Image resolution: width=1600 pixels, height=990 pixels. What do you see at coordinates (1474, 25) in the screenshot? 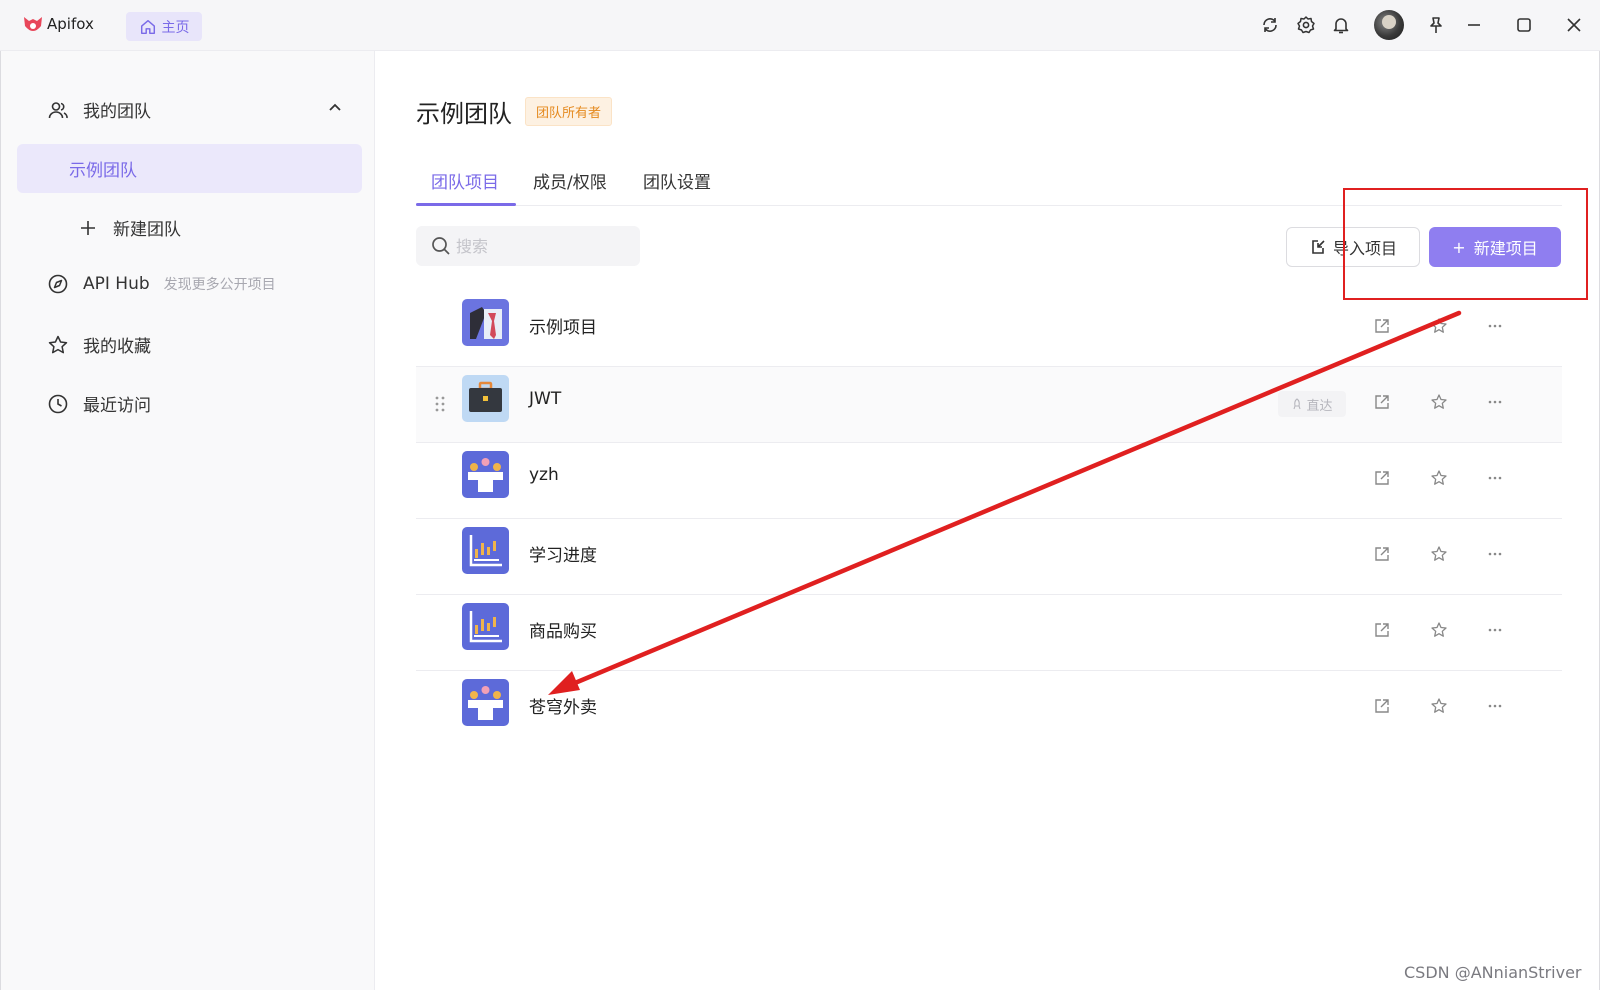
I see `minimize-icon` at bounding box center [1474, 25].